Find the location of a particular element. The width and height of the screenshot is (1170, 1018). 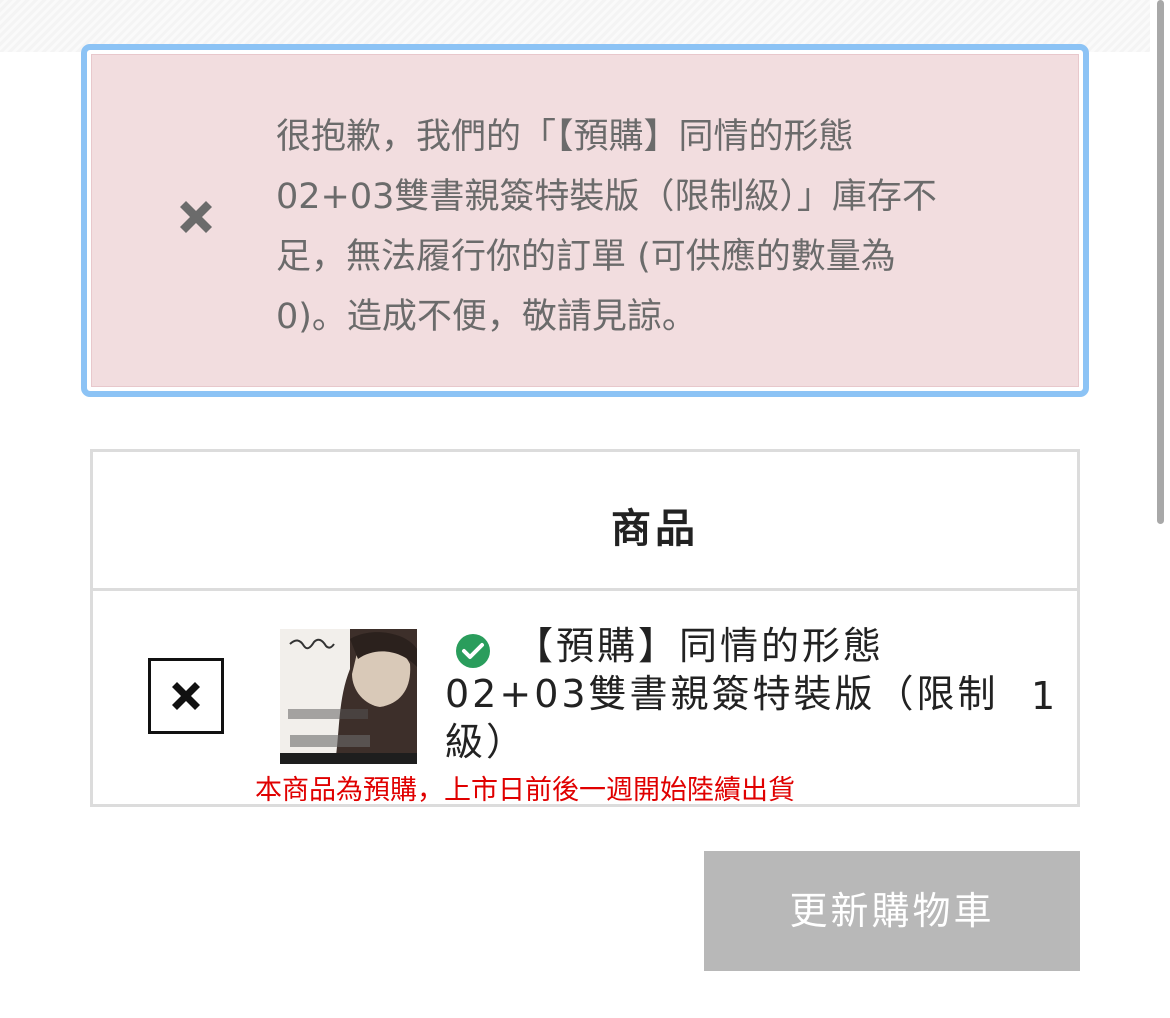

update-cart-button: 更新購物車 is located at coordinates (892, 911).